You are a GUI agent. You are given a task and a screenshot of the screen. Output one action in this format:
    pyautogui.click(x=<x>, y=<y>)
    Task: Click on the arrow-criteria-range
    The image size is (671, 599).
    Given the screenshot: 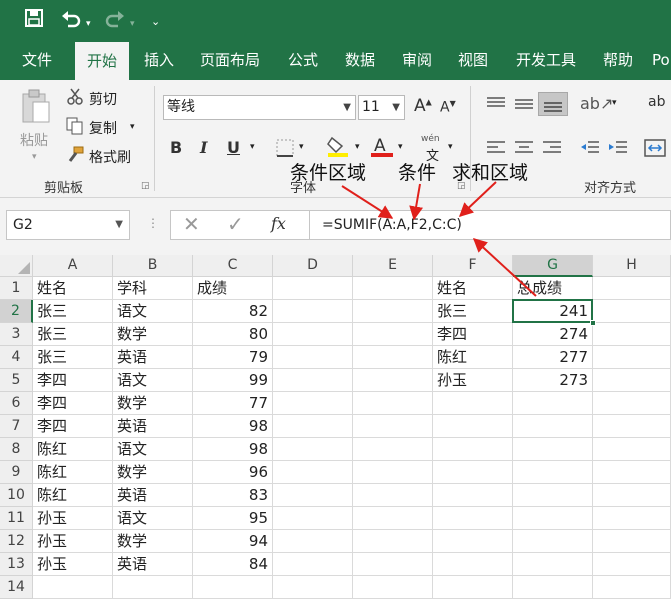 What is the action you would take?
    pyautogui.click(x=367, y=202)
    